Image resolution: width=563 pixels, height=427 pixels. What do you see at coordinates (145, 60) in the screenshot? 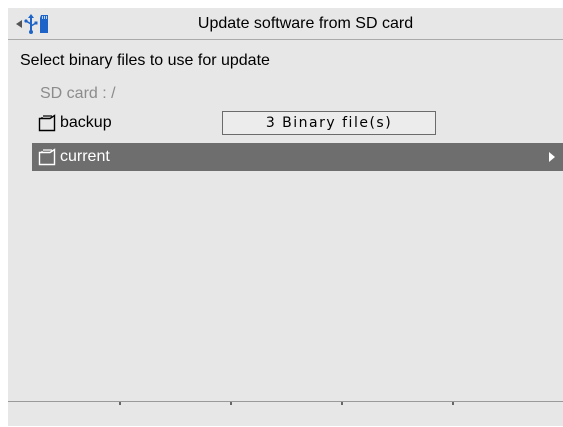
I see `instruction-heading: Select binary files to use for update` at bounding box center [145, 60].